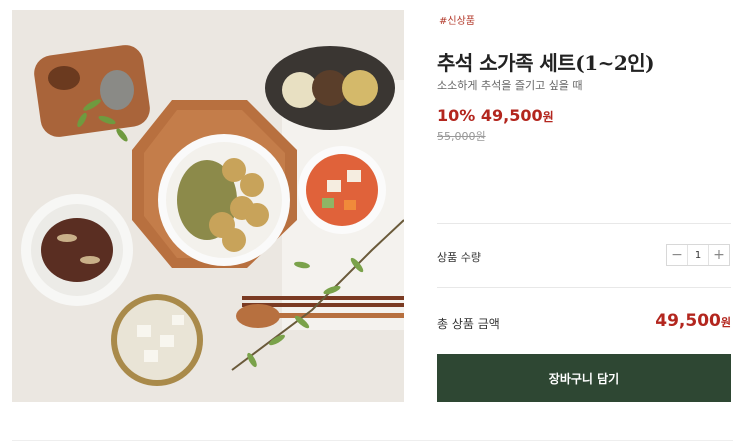  Describe the element at coordinates (548, 117) in the screenshot. I see `price-unit: 원` at that location.